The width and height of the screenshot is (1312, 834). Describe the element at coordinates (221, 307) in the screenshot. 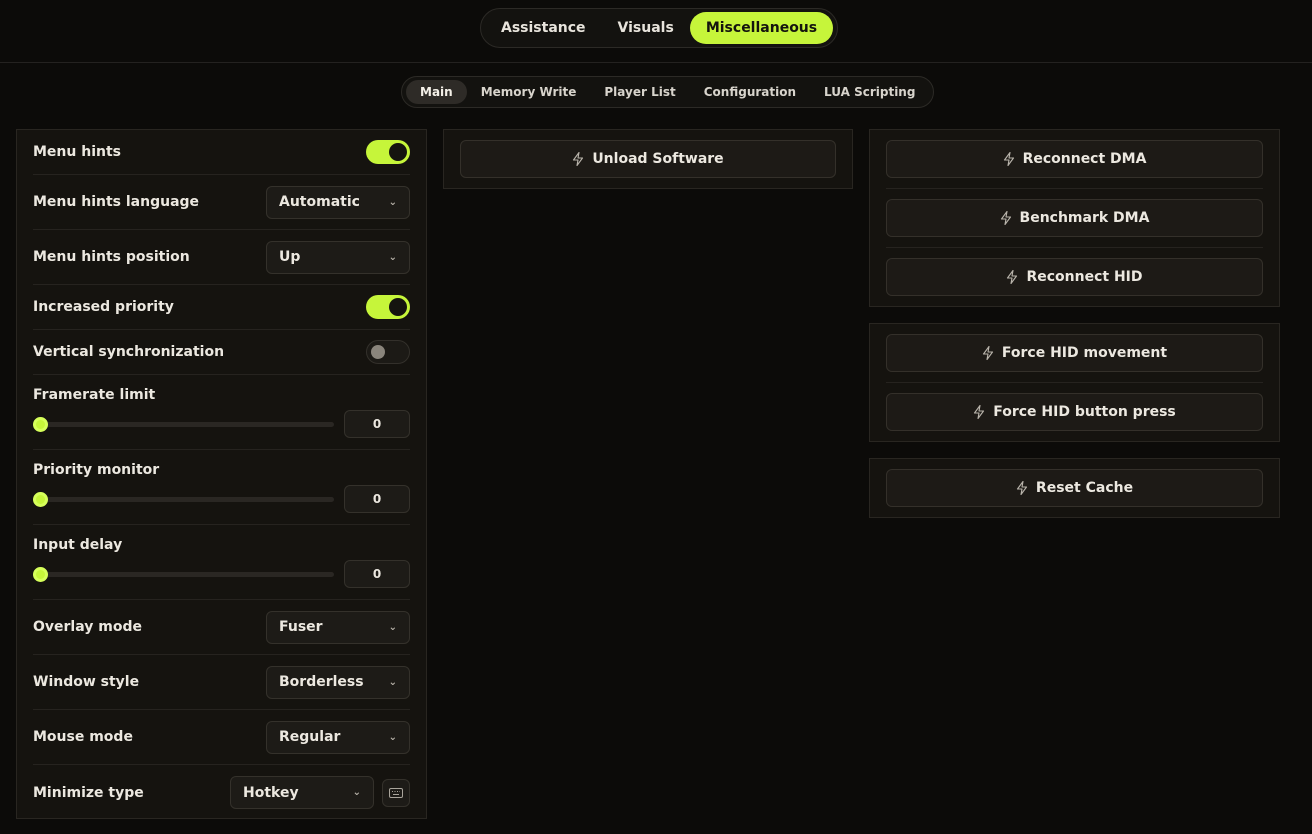

I see `setting-increased-priority: Increased priority` at that location.